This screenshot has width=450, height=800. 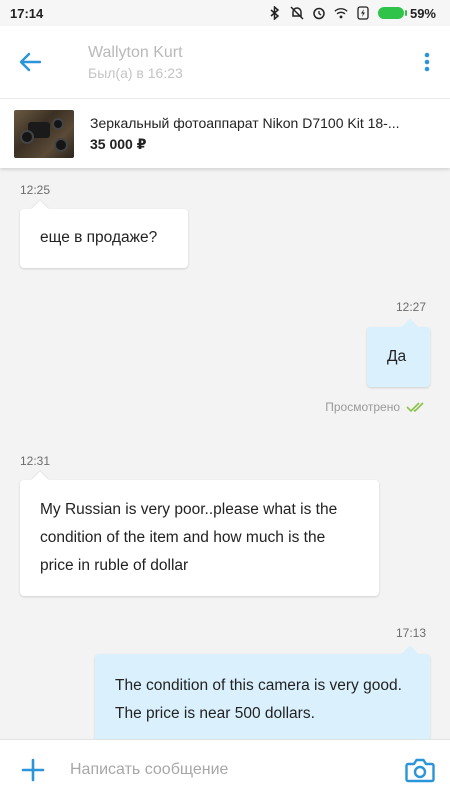 I want to click on camera-icon, so click(x=420, y=770).